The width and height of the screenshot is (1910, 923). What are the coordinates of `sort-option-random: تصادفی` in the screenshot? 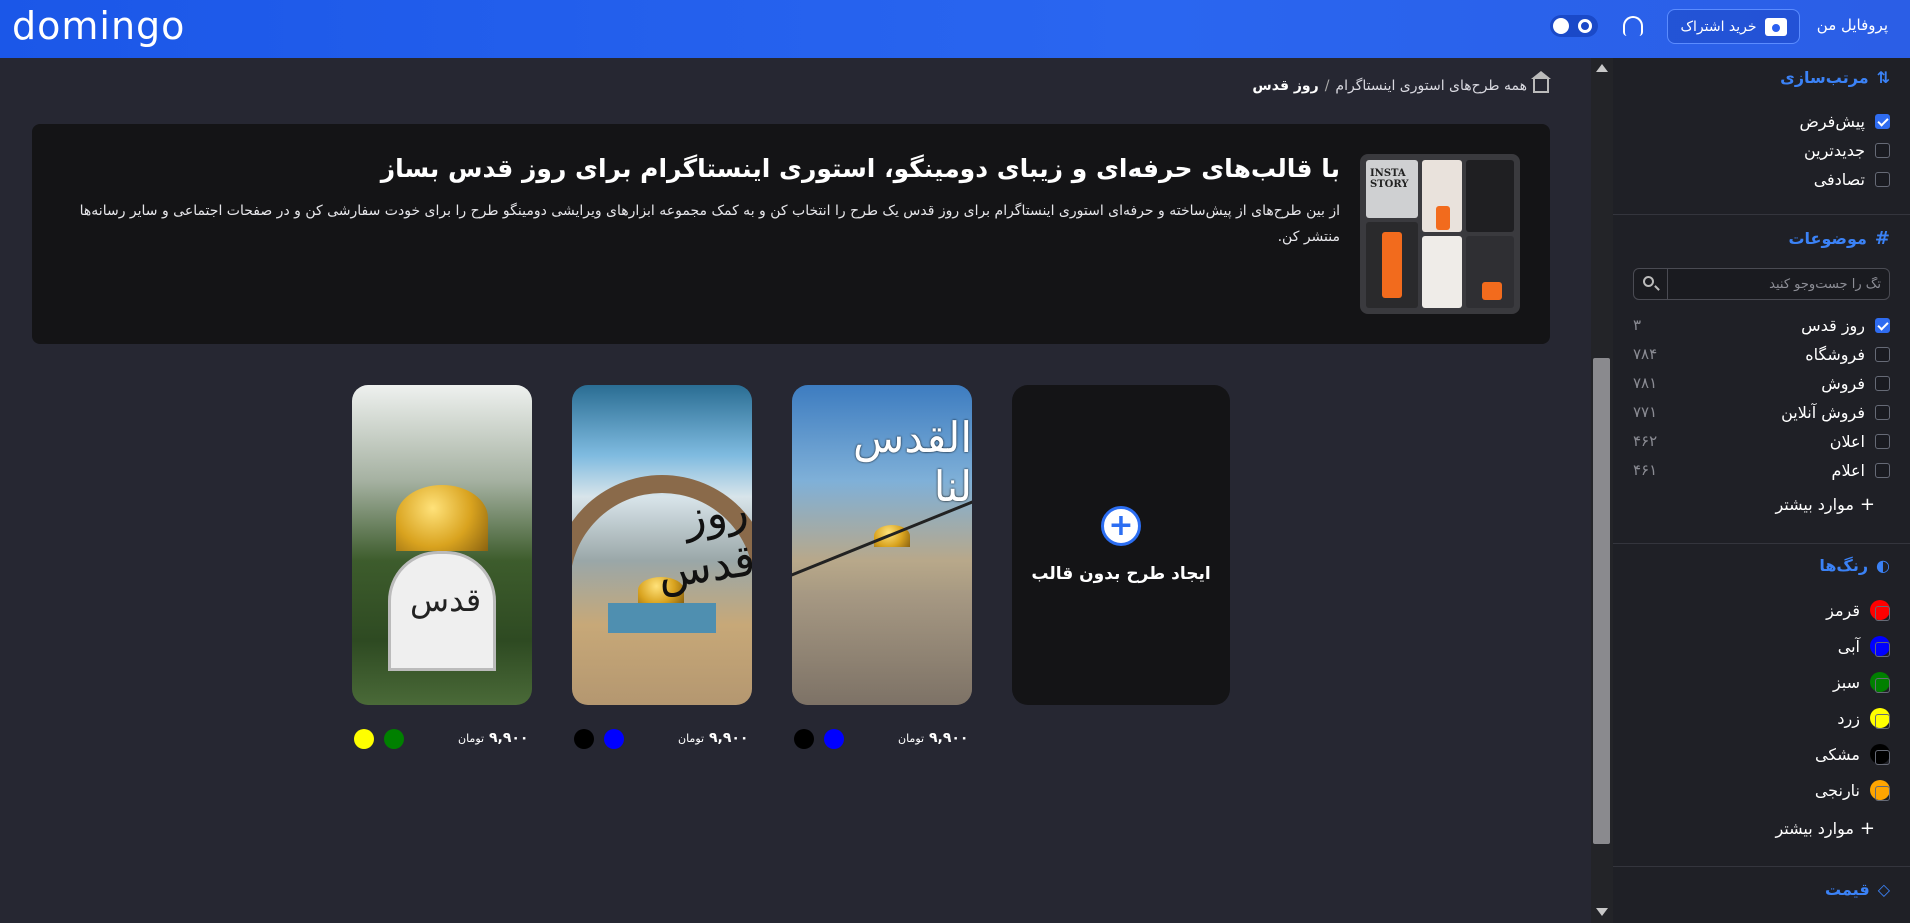 It's located at (1852, 179).